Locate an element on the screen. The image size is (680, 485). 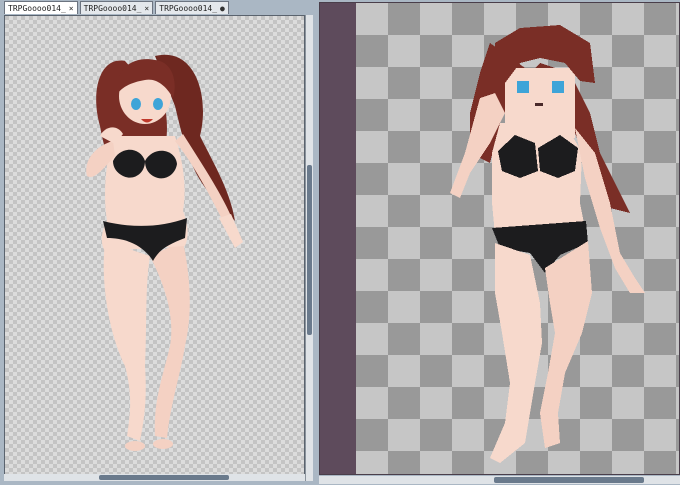
tab-document-1: TRPGoooo014_ × is located at coordinates (41, 7).